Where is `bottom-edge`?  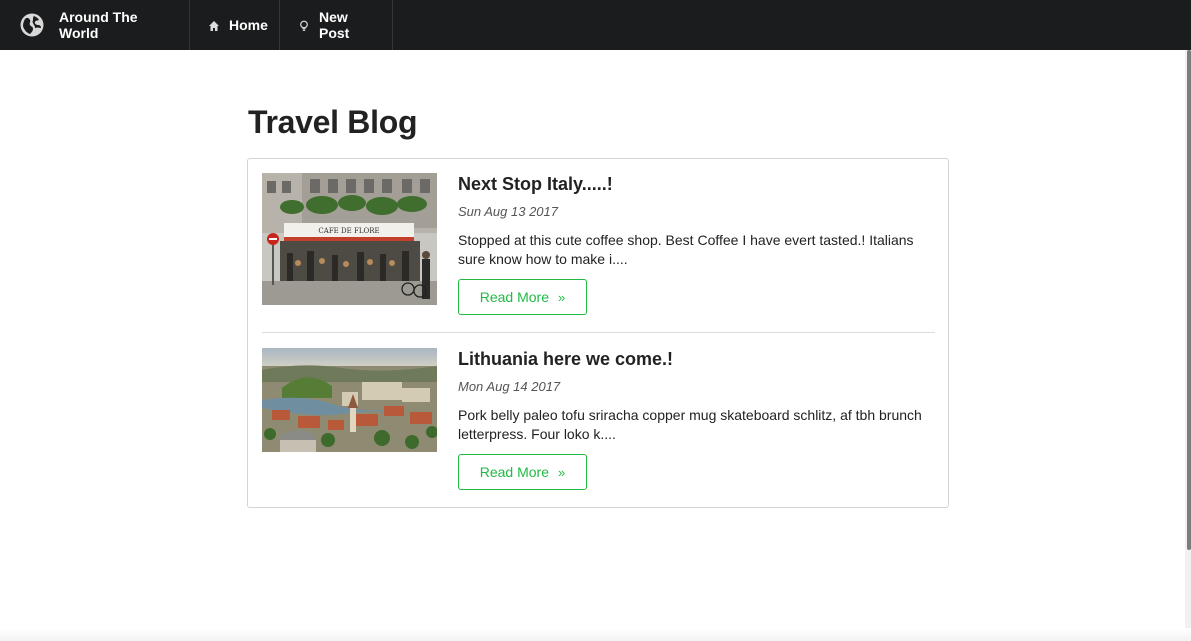 bottom-edge is located at coordinates (595, 634).